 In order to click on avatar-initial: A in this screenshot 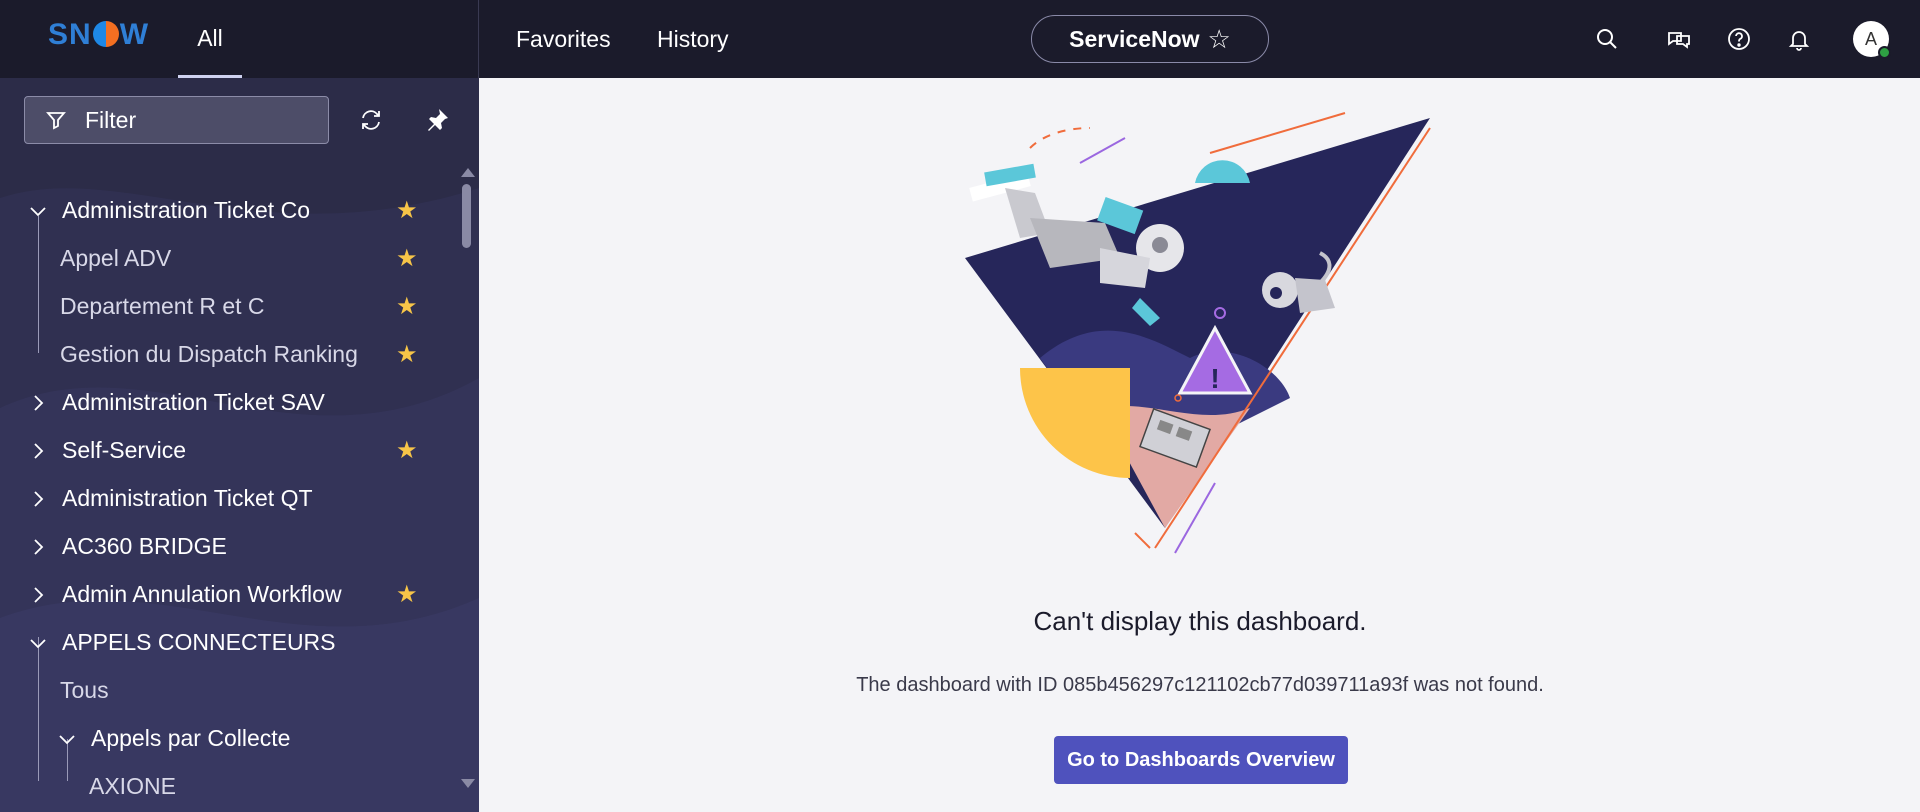, I will do `click(1870, 39)`.